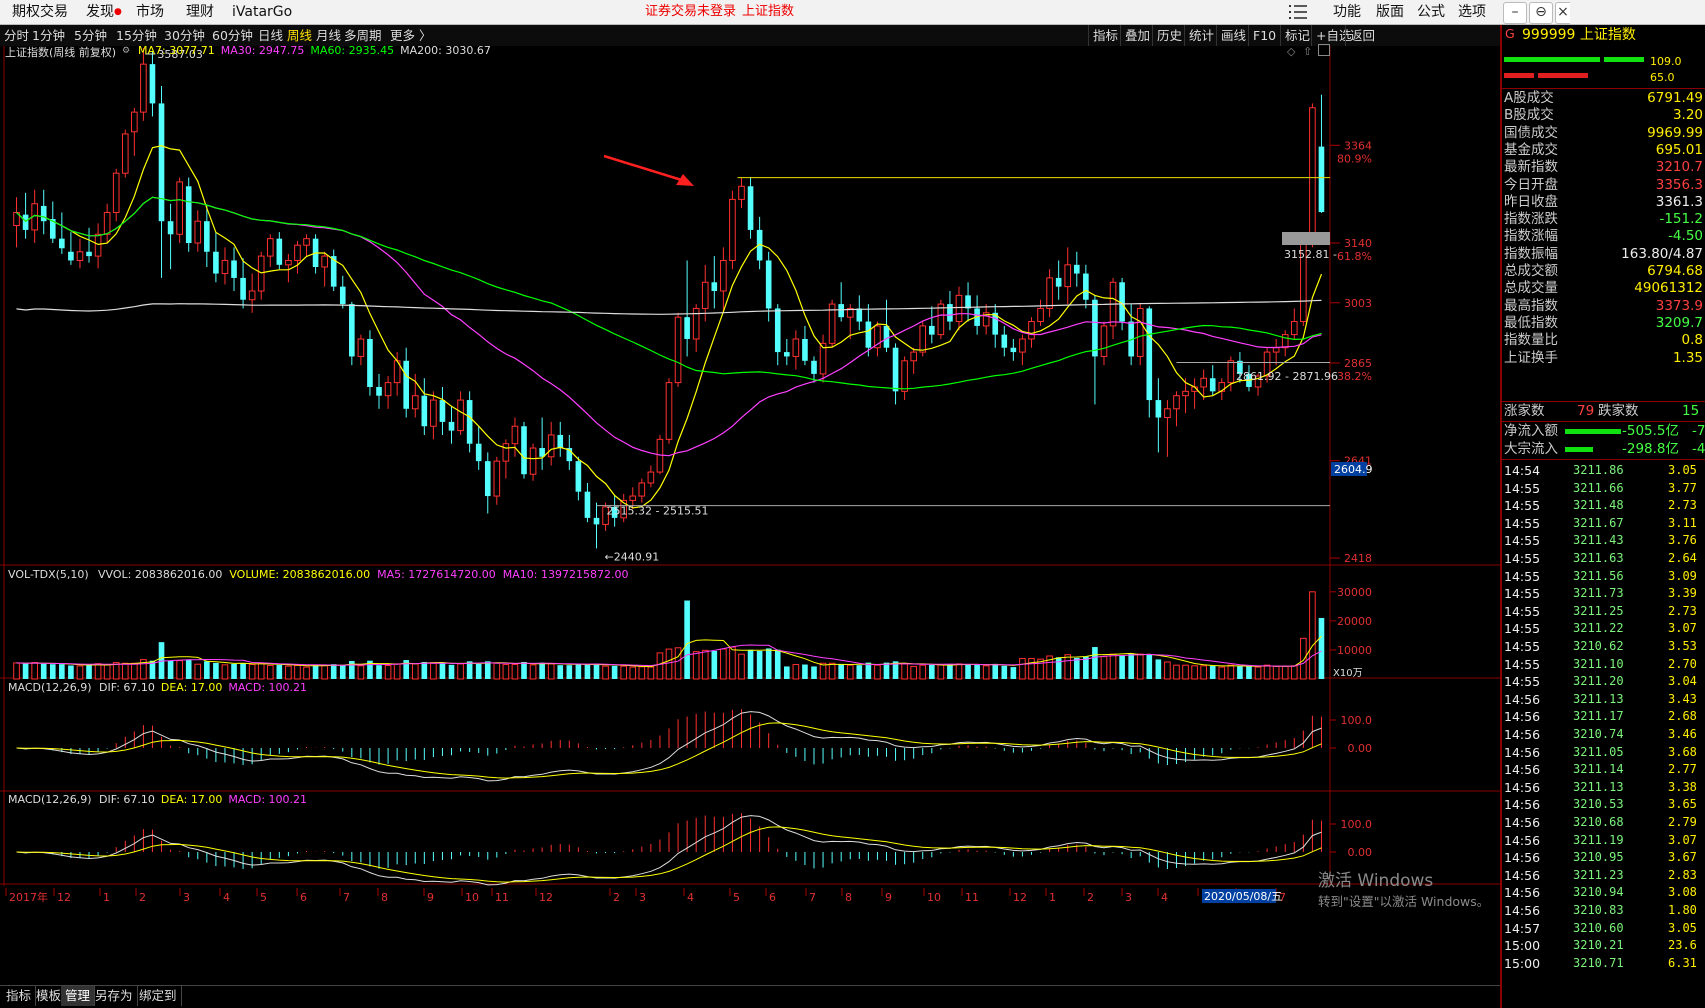  I want to click on period-tab-1: 1分钟, so click(48, 35).